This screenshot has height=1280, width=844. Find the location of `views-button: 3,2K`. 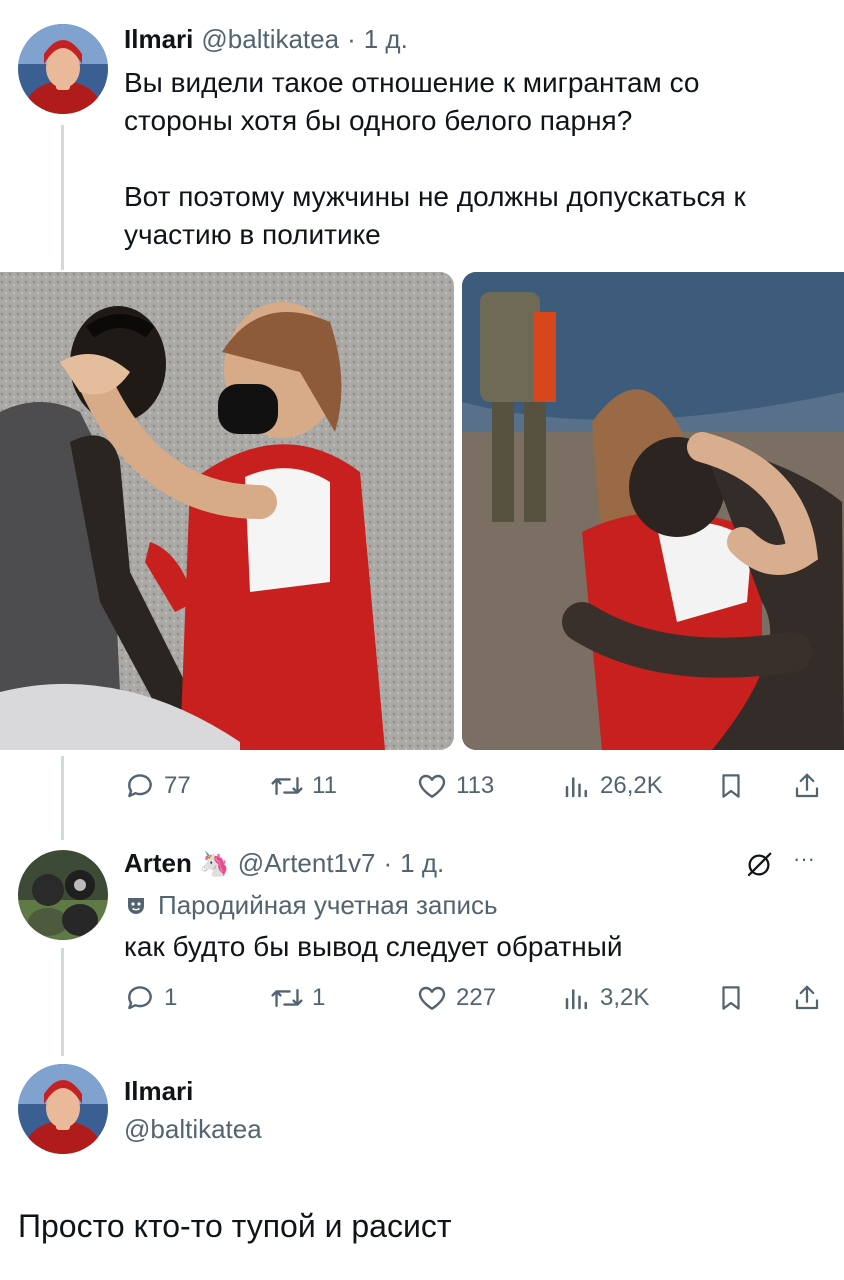

views-button: 3,2K is located at coordinates (605, 998).